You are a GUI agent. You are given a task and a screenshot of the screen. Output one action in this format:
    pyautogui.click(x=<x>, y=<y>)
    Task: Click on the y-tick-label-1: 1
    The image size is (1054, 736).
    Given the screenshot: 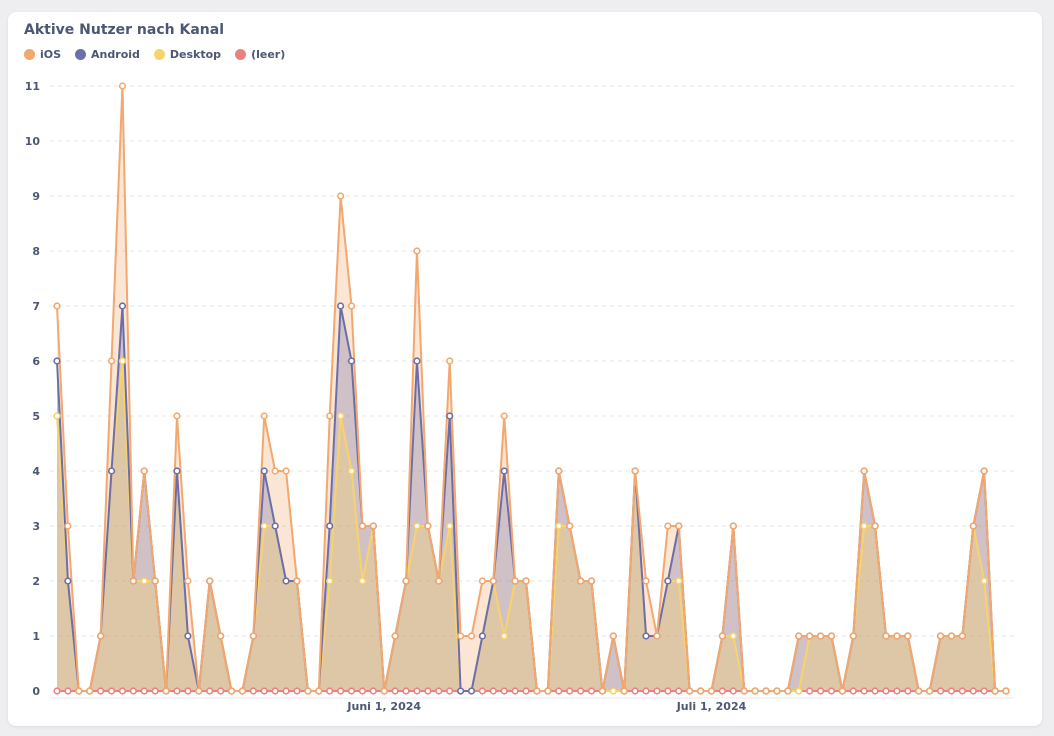 What is the action you would take?
    pyautogui.click(x=36, y=636)
    